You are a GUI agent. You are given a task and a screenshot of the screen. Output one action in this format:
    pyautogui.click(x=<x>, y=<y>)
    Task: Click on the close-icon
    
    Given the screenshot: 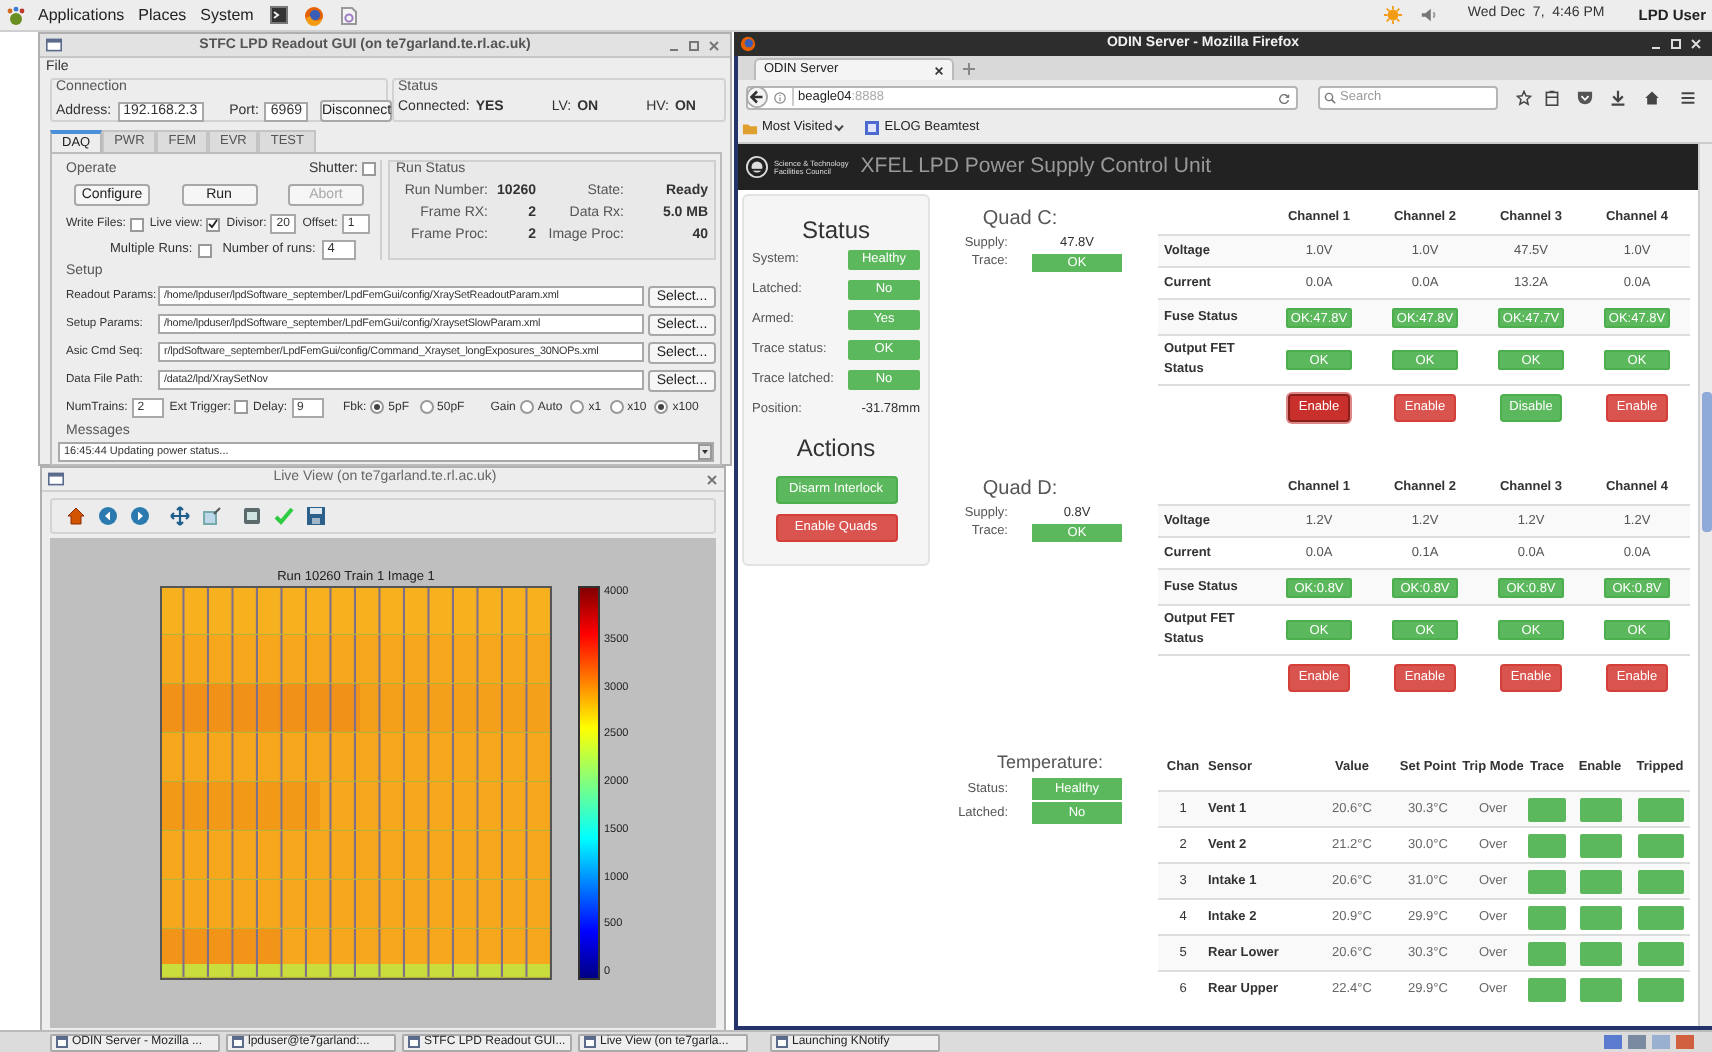 What is the action you would take?
    pyautogui.click(x=939, y=70)
    